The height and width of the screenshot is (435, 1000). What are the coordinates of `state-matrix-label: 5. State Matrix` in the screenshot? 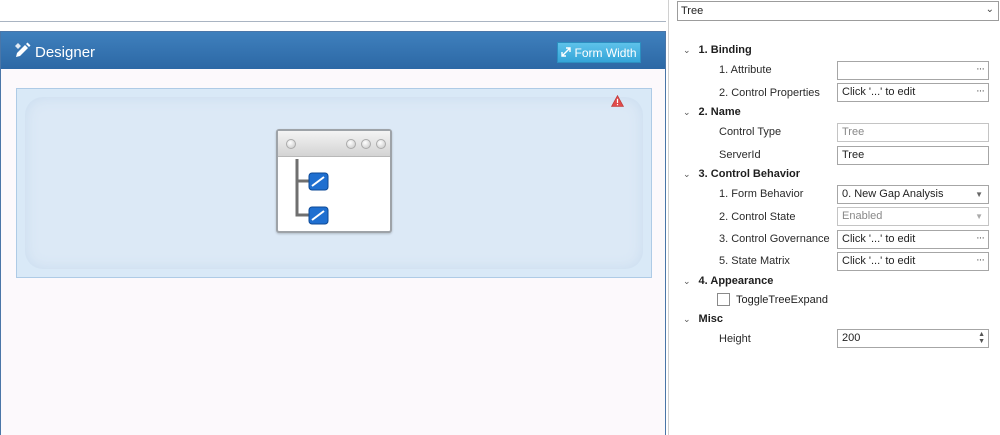 It's located at (754, 261).